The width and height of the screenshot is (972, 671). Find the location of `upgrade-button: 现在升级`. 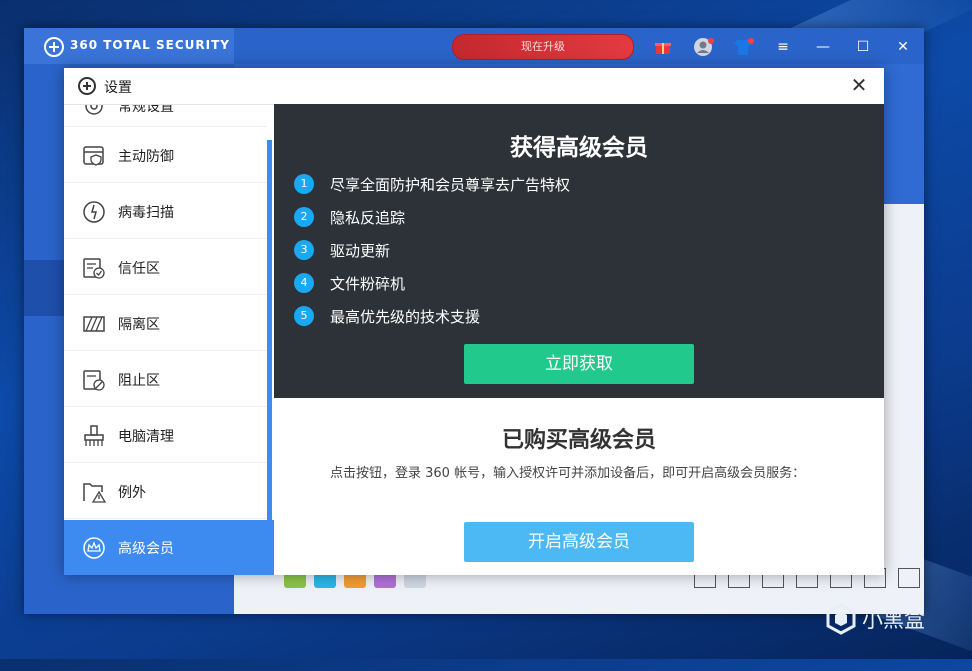

upgrade-button: 现在升级 is located at coordinates (543, 47).